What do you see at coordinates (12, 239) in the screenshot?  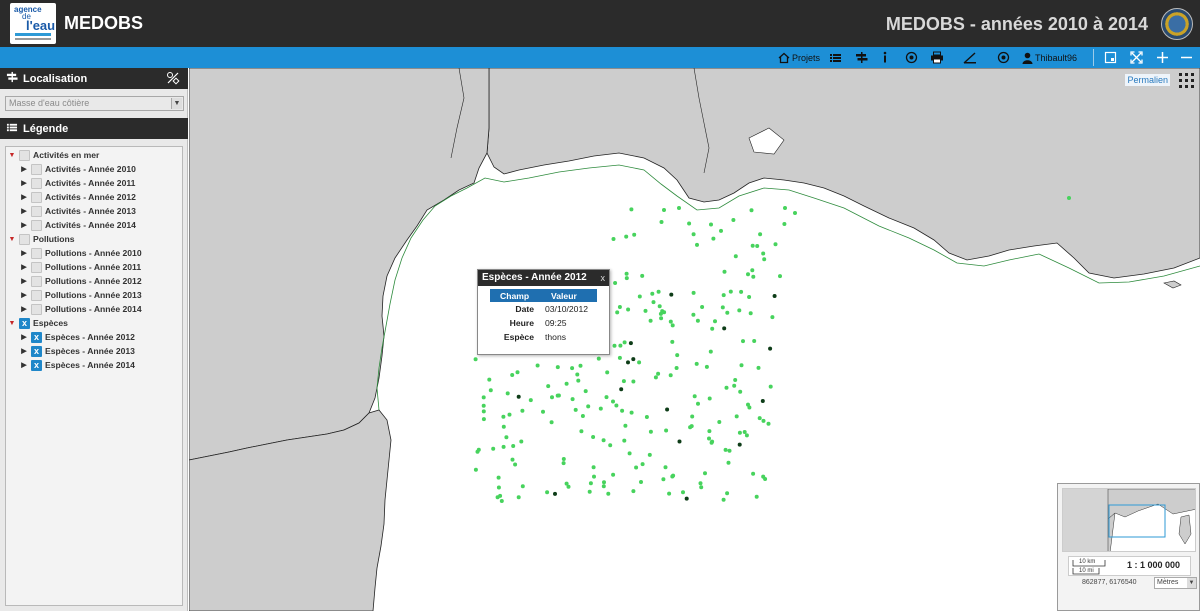 I see `expand-arrow-icon: ▼` at bounding box center [12, 239].